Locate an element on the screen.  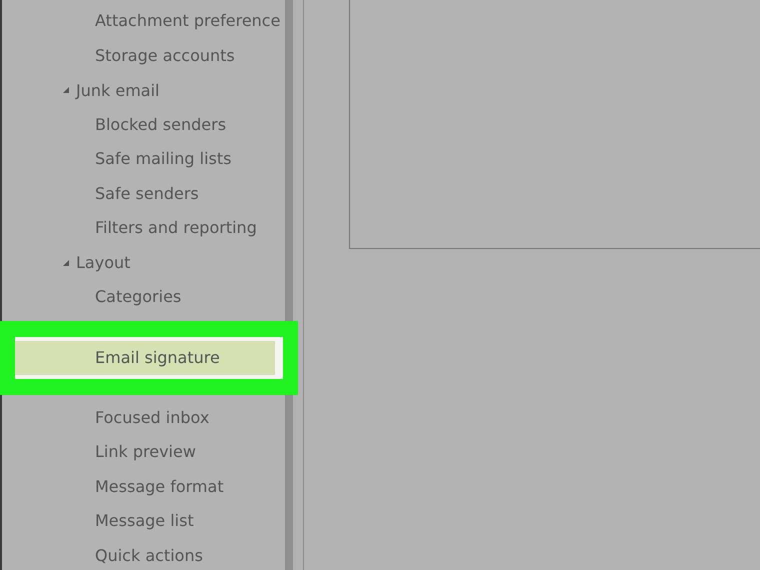
group-label: Junk email is located at coordinates (118, 90).